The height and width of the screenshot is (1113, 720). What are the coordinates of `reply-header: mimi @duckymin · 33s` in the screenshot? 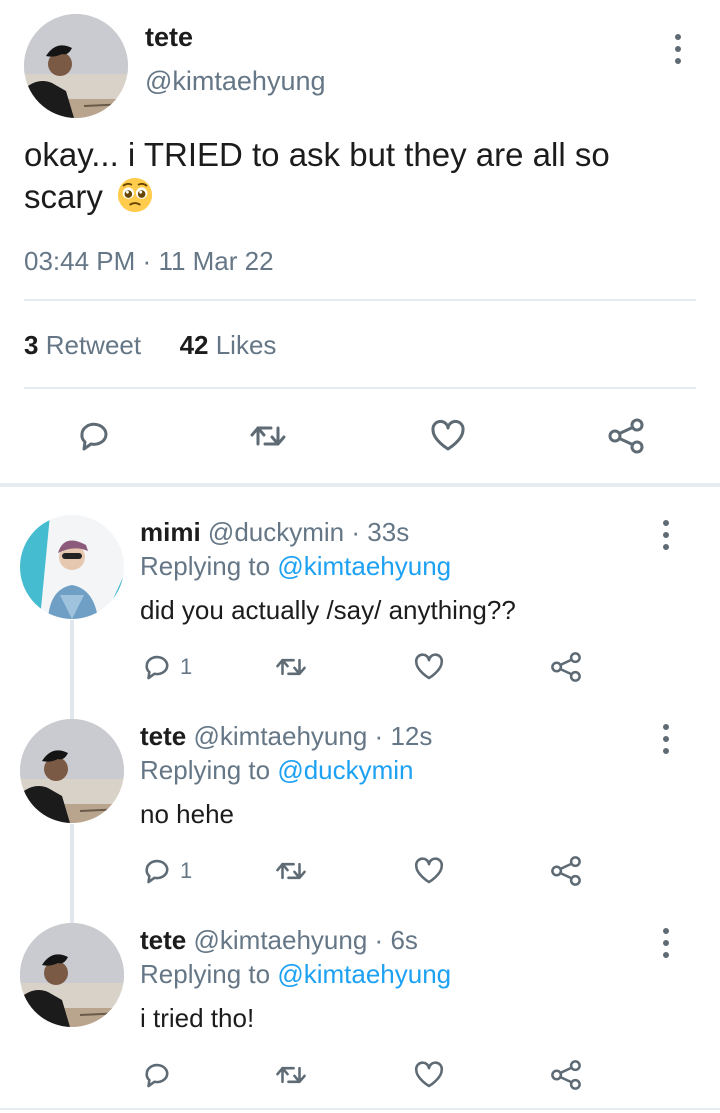 It's located at (274, 532).